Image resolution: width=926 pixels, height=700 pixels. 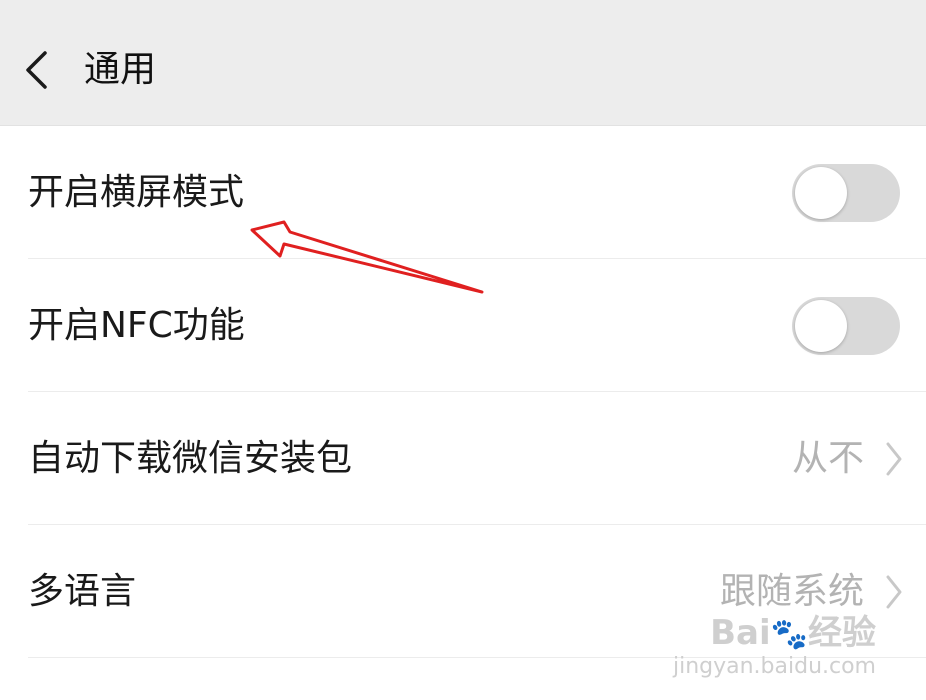 I want to click on setting-label: 自动下载微信安装包, so click(x=190, y=458).